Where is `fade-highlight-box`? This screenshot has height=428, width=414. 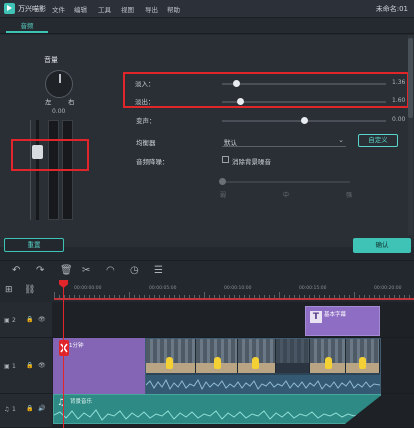 fade-highlight-box is located at coordinates (266, 90).